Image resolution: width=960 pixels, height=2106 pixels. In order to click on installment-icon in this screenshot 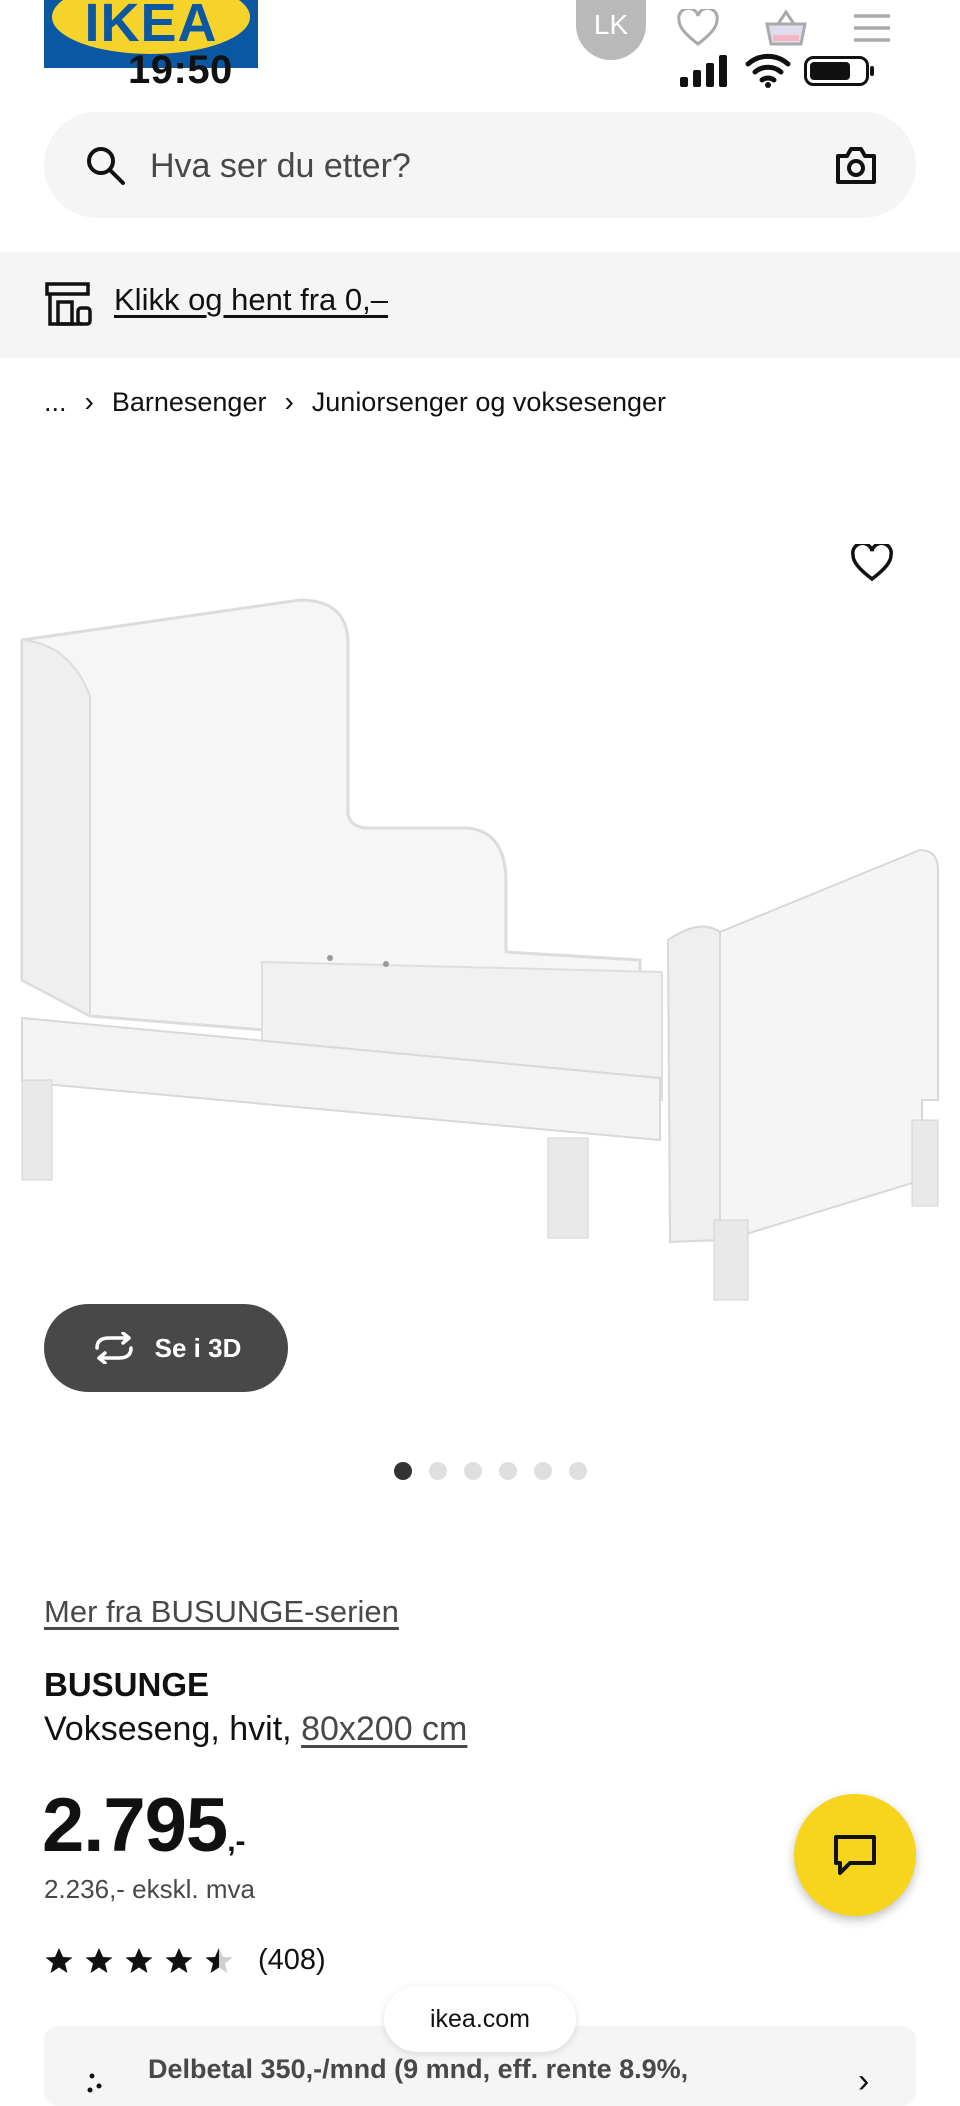, I will do `click(94, 2083)`.